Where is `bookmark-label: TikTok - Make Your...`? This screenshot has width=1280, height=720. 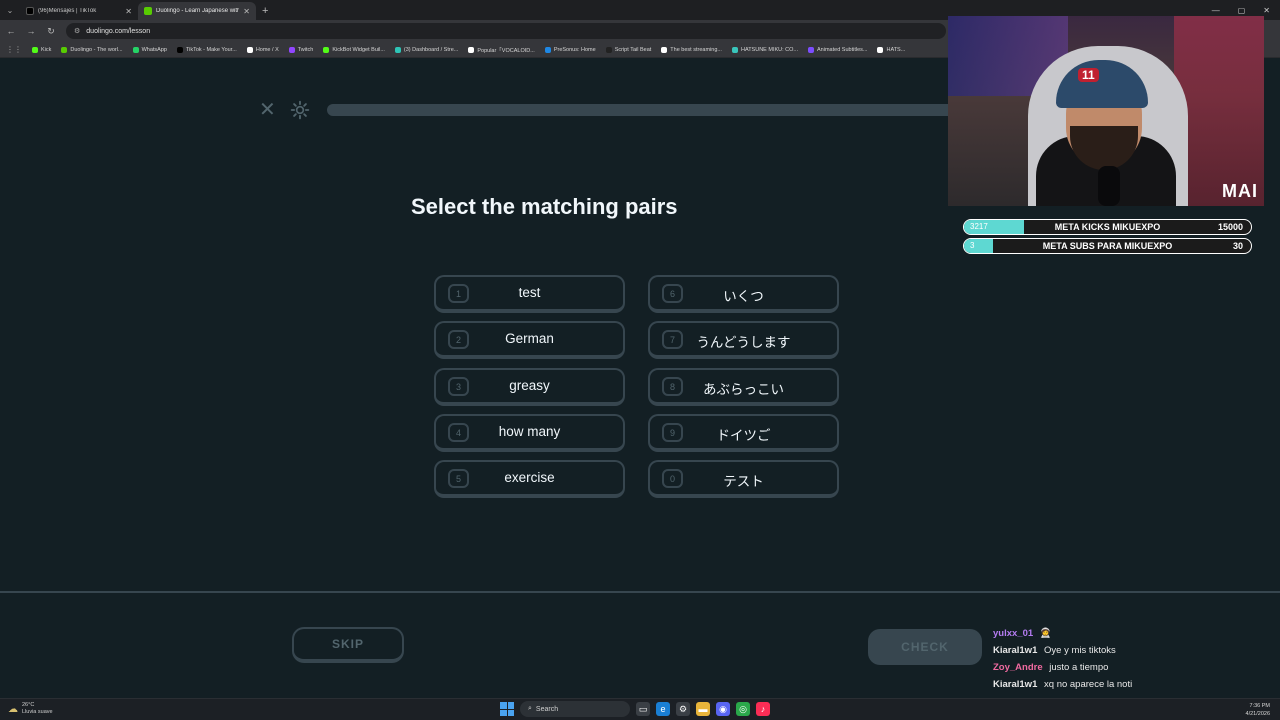
bookmark-label: TikTok - Make Your... is located at coordinates (211, 49).